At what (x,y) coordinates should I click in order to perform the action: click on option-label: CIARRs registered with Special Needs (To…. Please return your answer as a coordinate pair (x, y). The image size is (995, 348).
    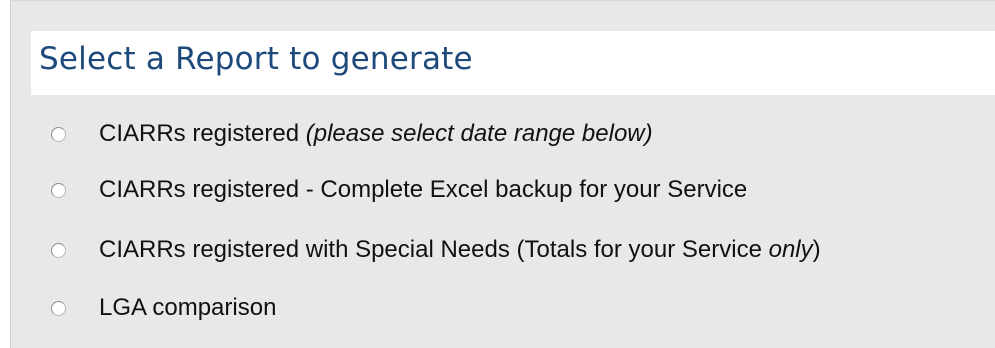
    Looking at the image, I should click on (460, 250).